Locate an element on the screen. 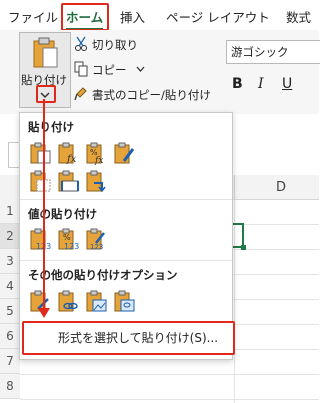  clipboard-icon is located at coordinates (45, 52).